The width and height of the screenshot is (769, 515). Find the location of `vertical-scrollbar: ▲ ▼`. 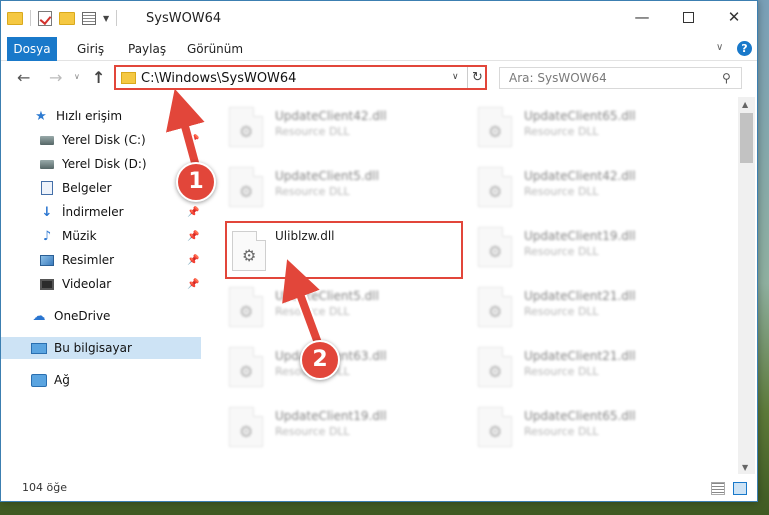

vertical-scrollbar: ▲ ▼ is located at coordinates (746, 285).